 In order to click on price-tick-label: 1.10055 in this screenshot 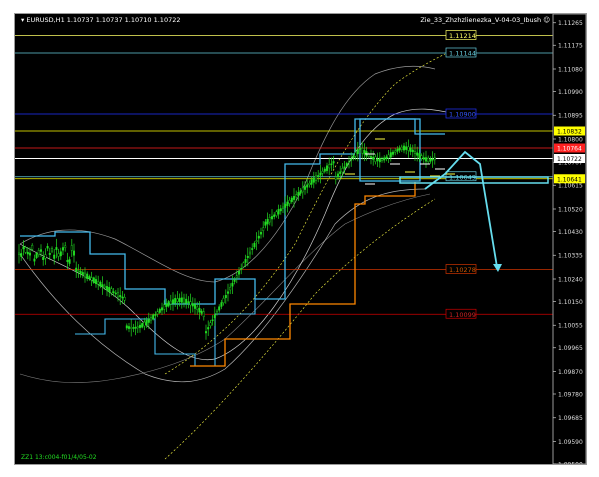, I will do `click(570, 326)`.